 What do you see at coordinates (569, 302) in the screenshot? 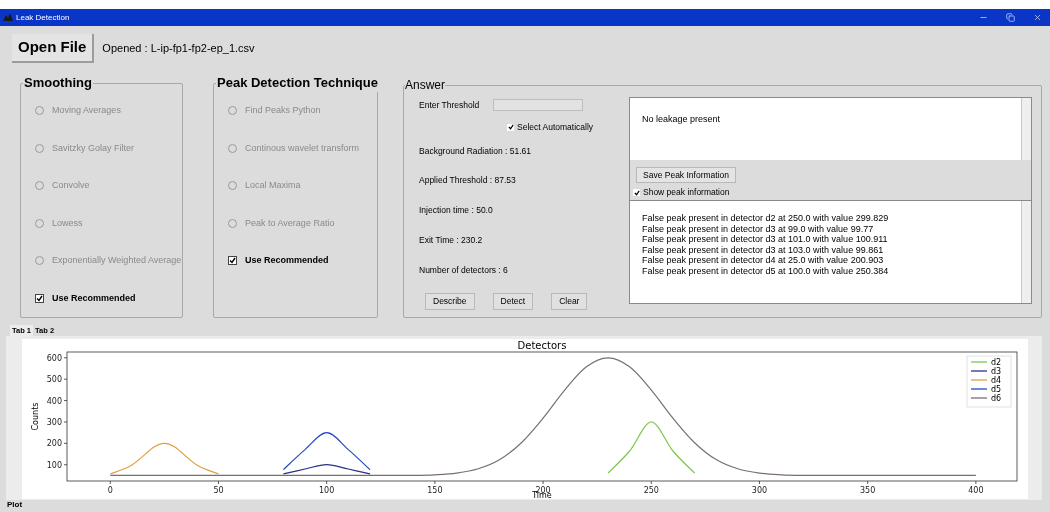
I see `action-button: Clear` at bounding box center [569, 302].